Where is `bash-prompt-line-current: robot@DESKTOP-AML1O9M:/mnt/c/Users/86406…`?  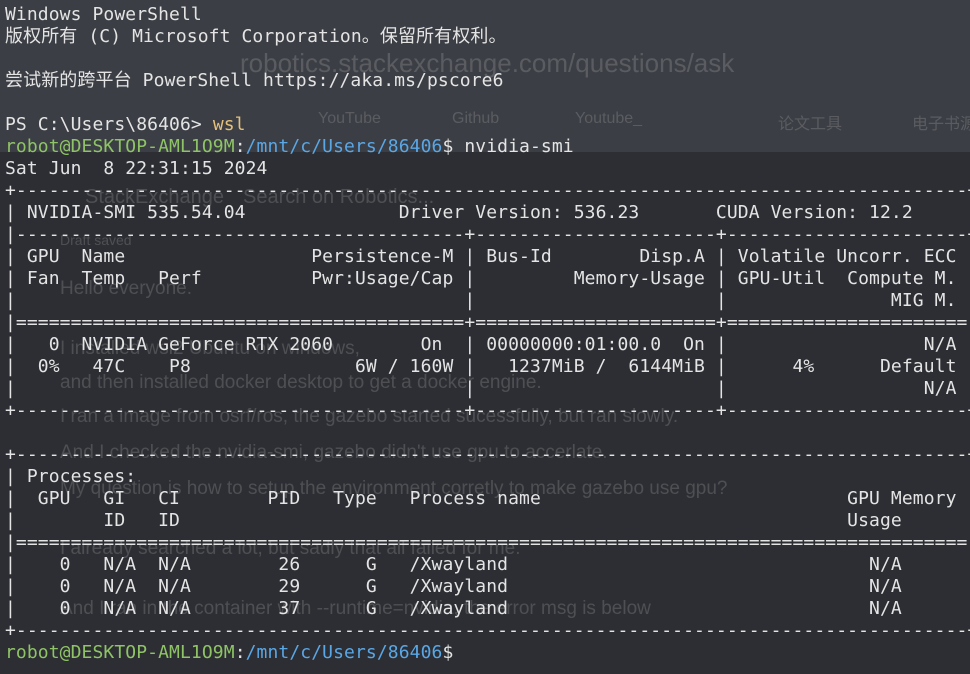 bash-prompt-line-current: robot@DESKTOP-AML1O9M:/mnt/c/Users/86406… is located at coordinates (487, 653).